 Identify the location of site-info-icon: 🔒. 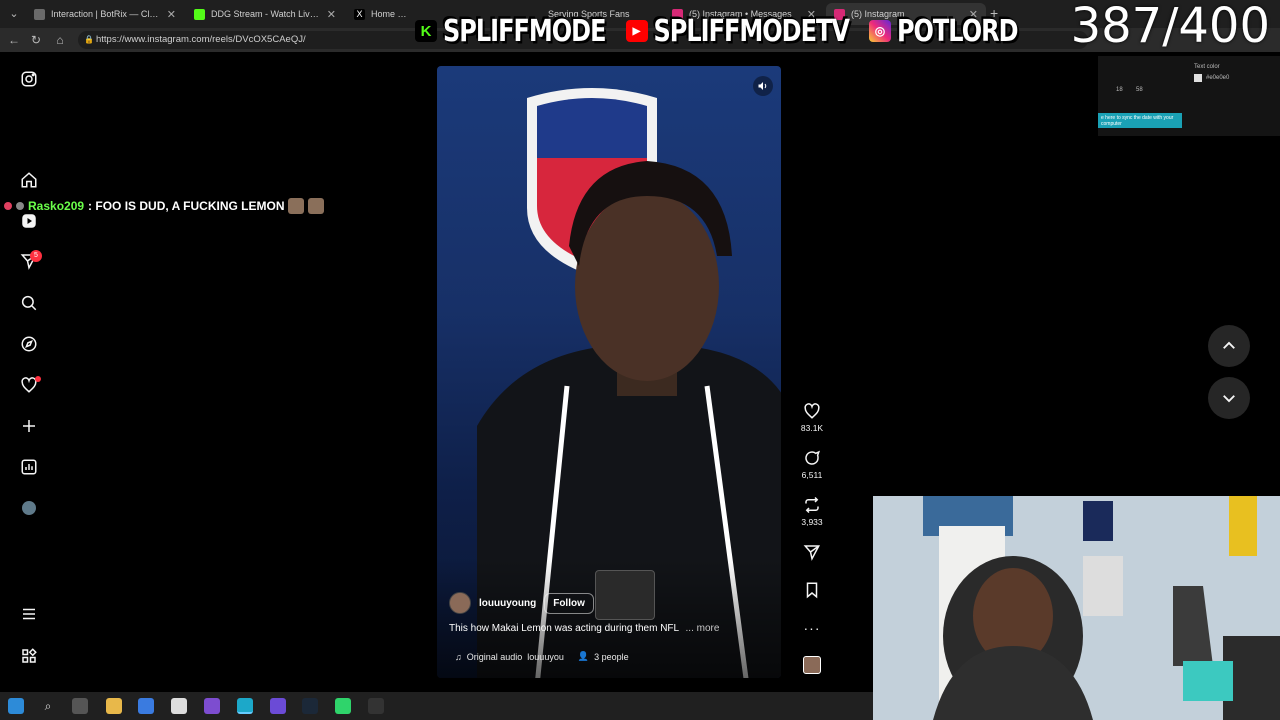
(89, 40).